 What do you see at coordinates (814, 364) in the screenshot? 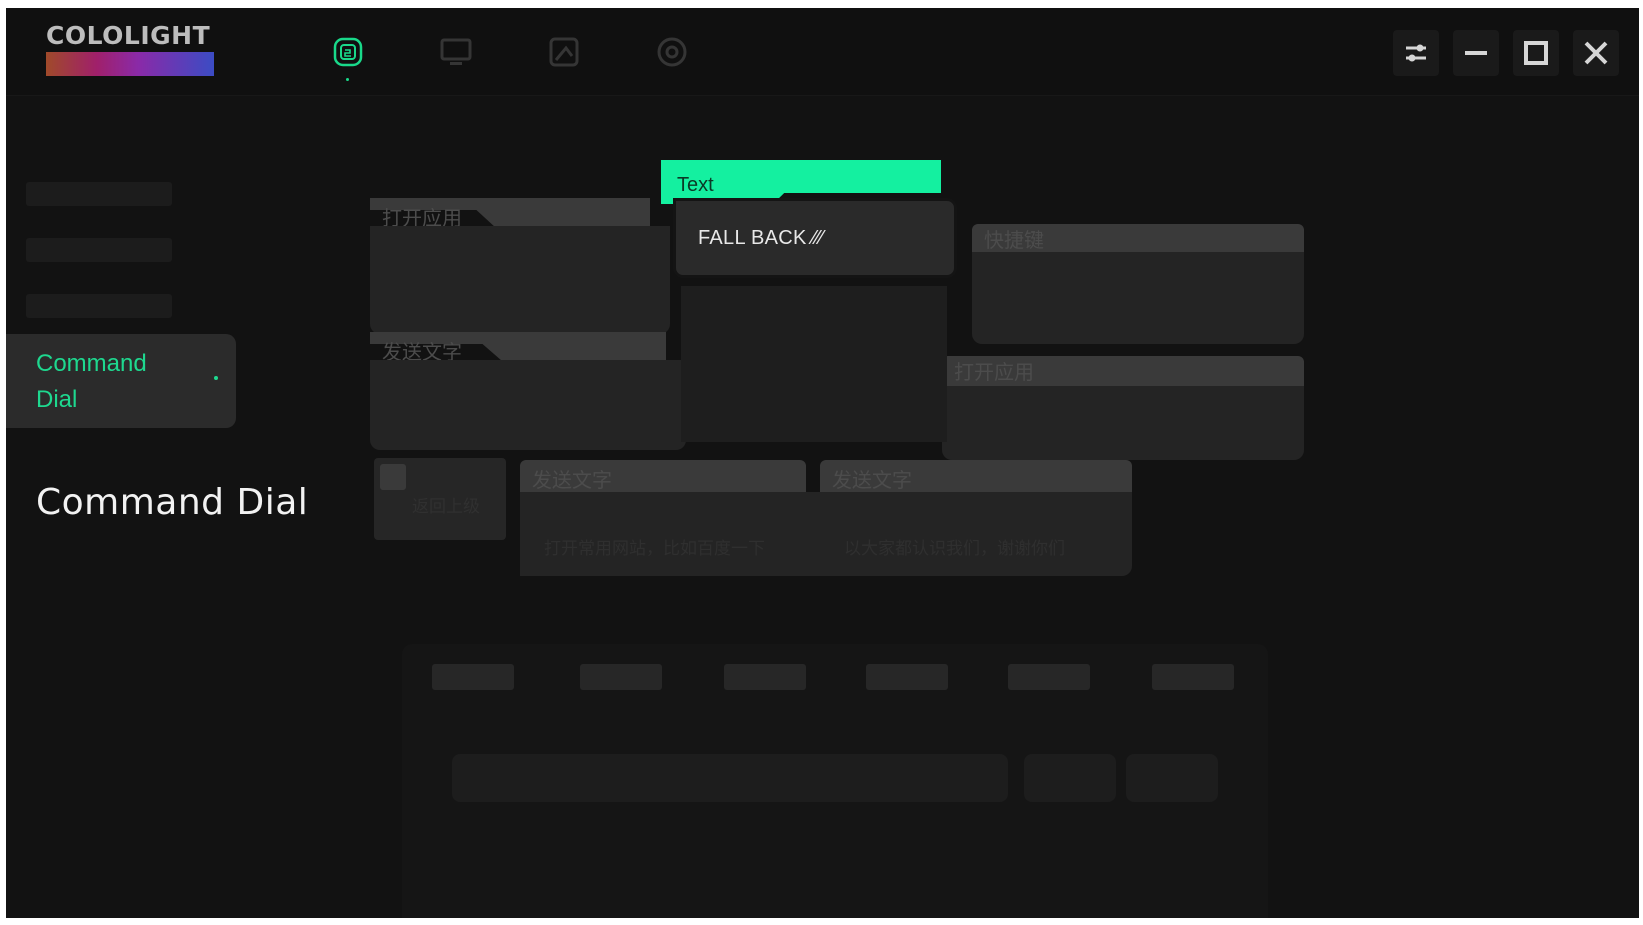
I see `dial-card-lower` at bounding box center [814, 364].